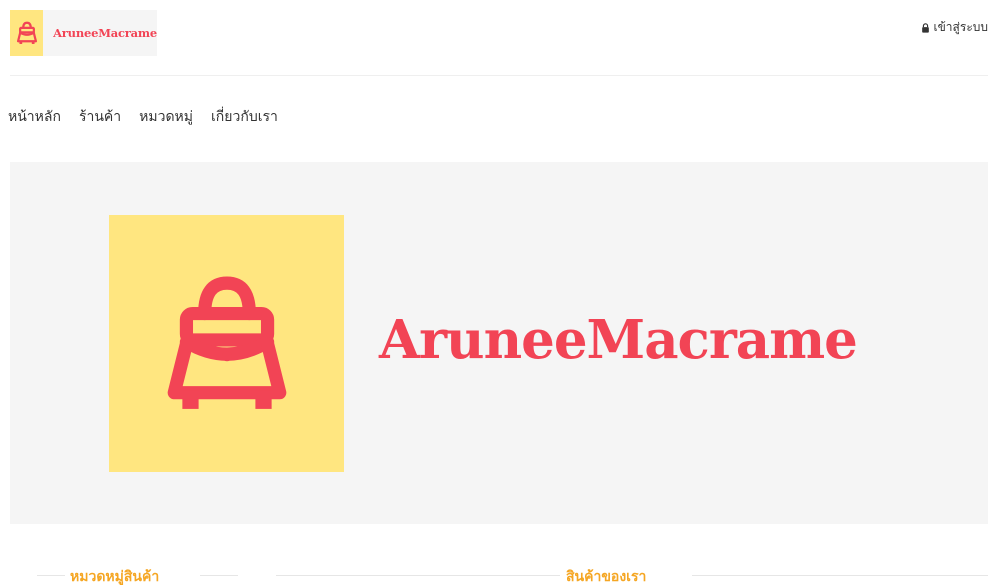 This screenshot has height=588, width=988. I want to click on login-link: เข้าสู่ระบบ, so click(954, 27).